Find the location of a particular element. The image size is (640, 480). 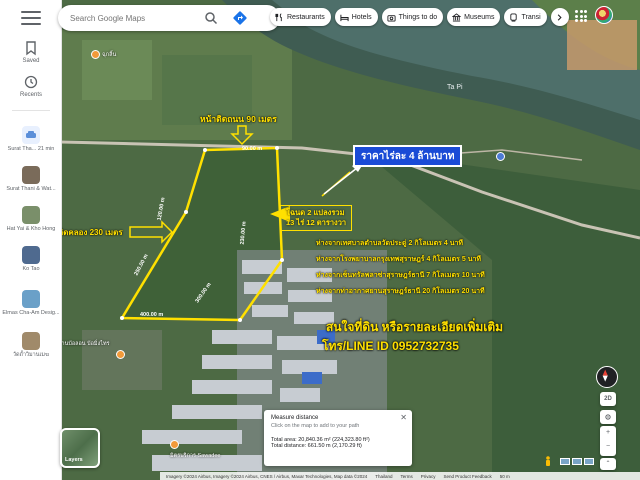

search-box is located at coordinates (169, 18).